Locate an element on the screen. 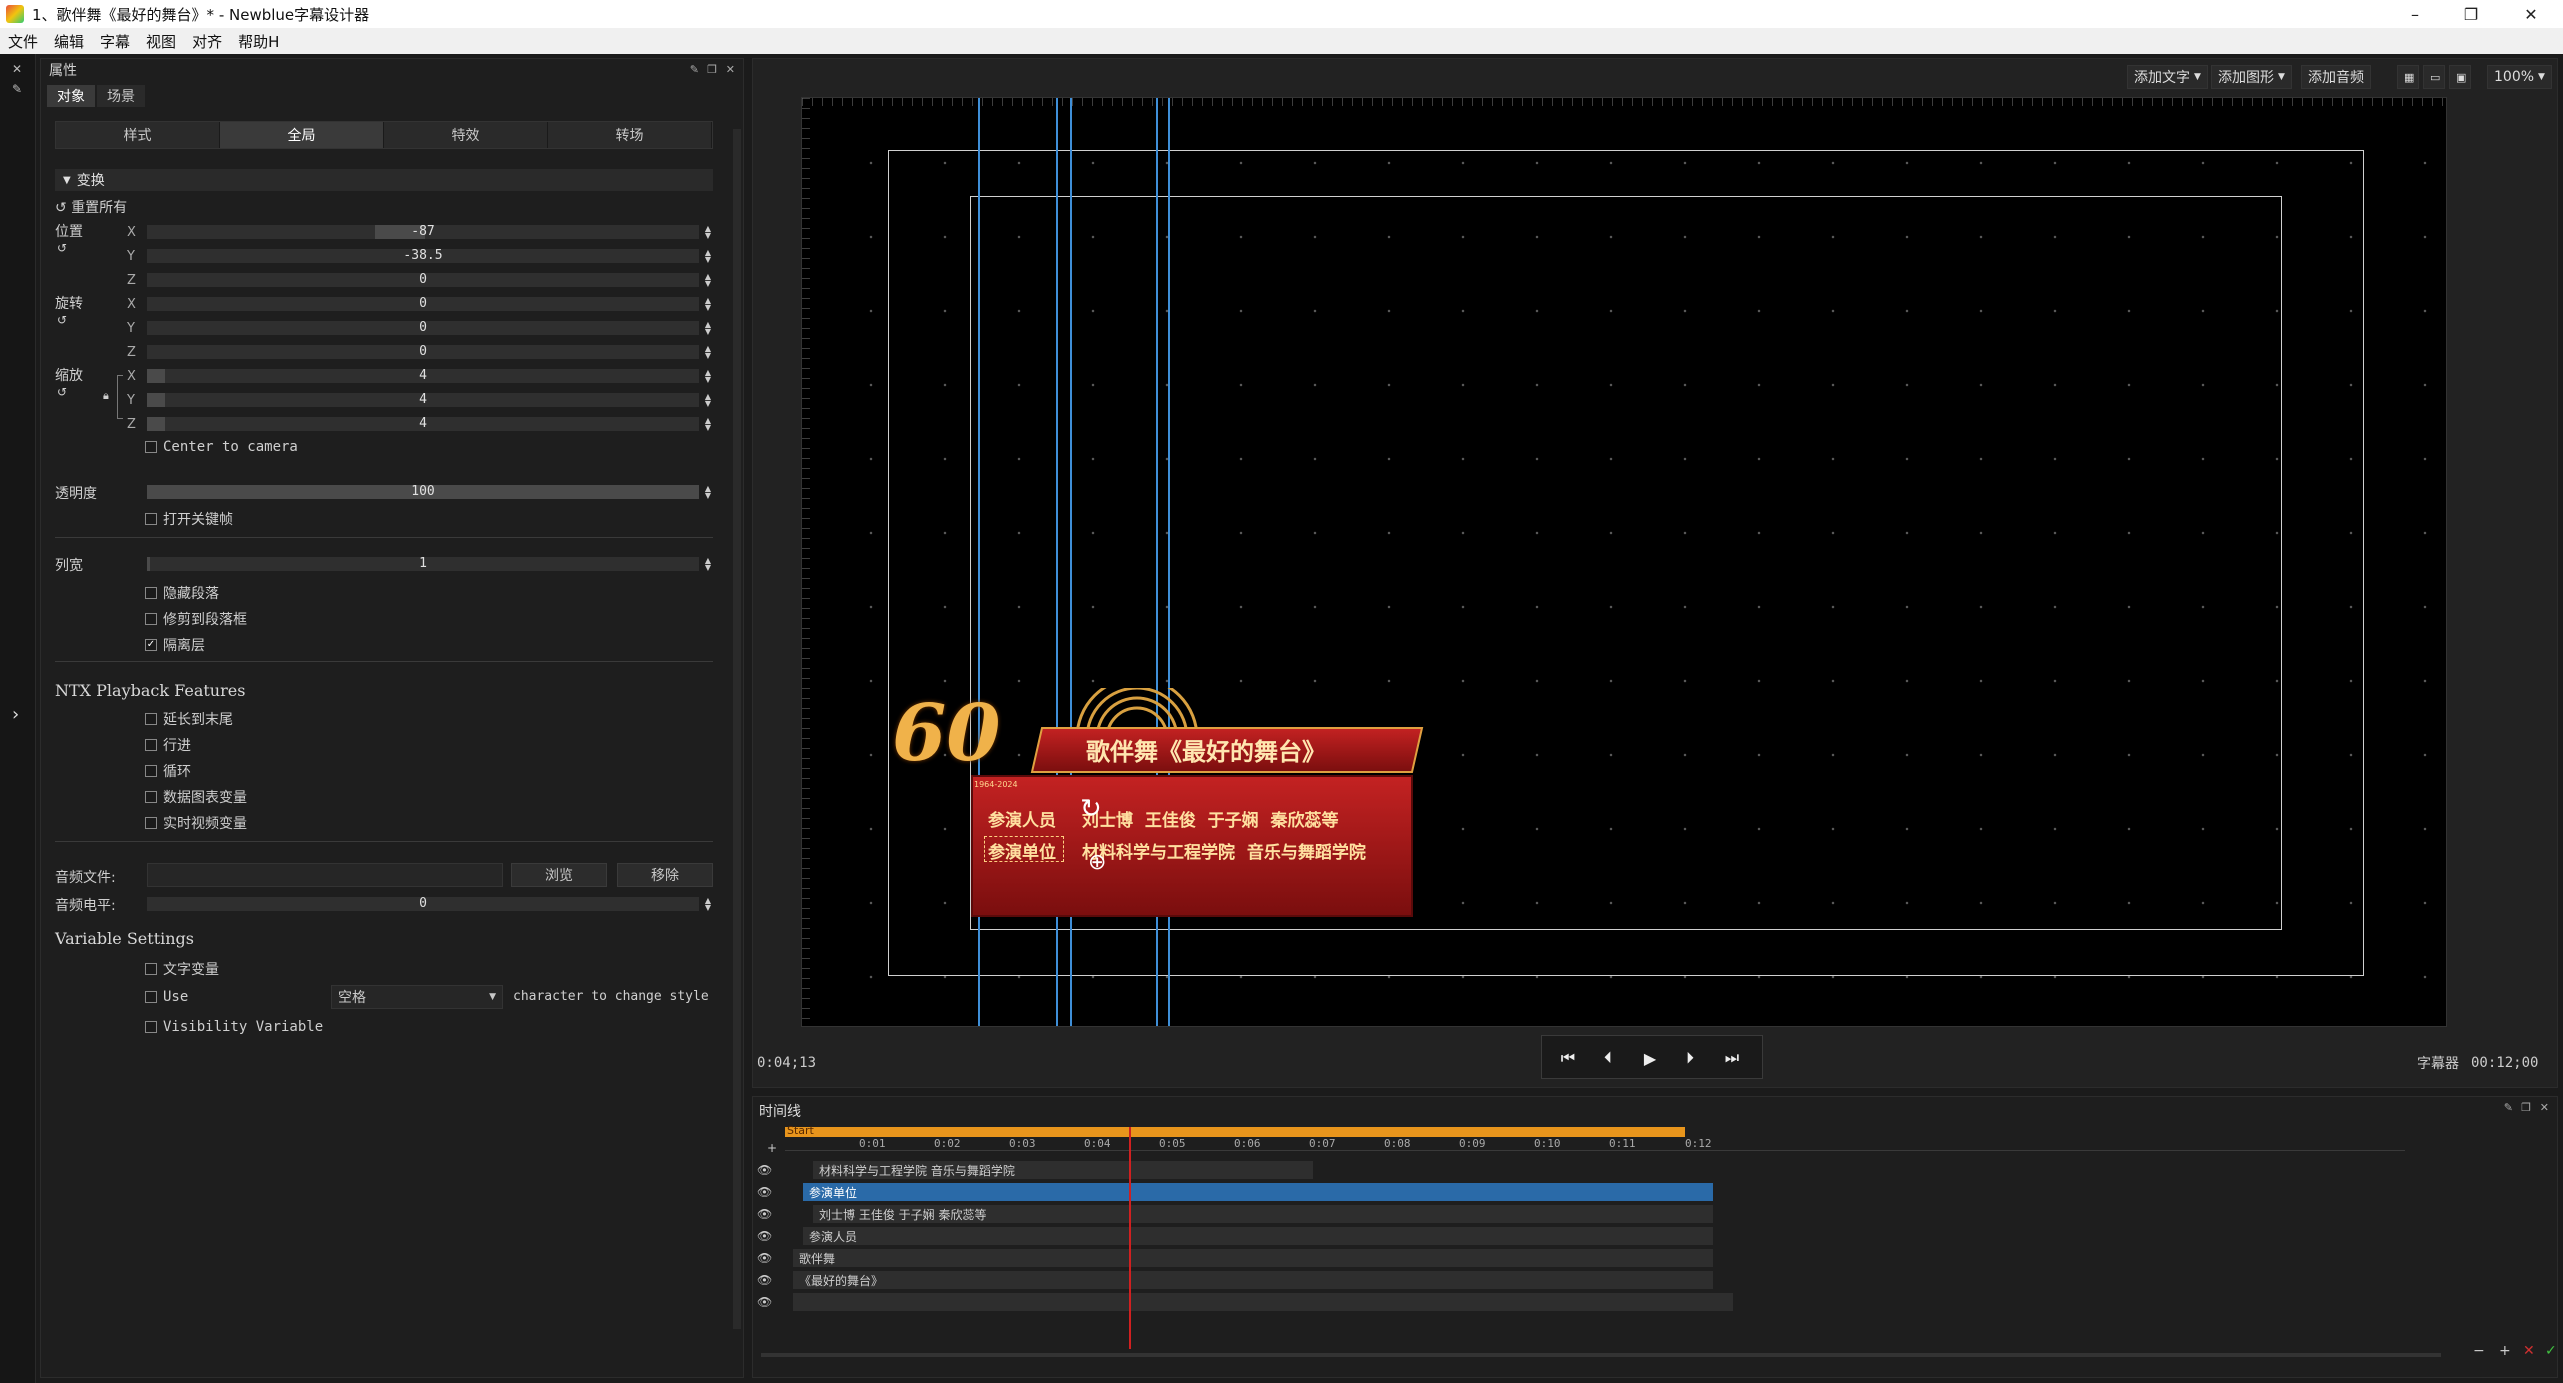 Image resolution: width=2563 pixels, height=1383 pixels. move-handle-icon: ⊕ is located at coordinates (1097, 862).